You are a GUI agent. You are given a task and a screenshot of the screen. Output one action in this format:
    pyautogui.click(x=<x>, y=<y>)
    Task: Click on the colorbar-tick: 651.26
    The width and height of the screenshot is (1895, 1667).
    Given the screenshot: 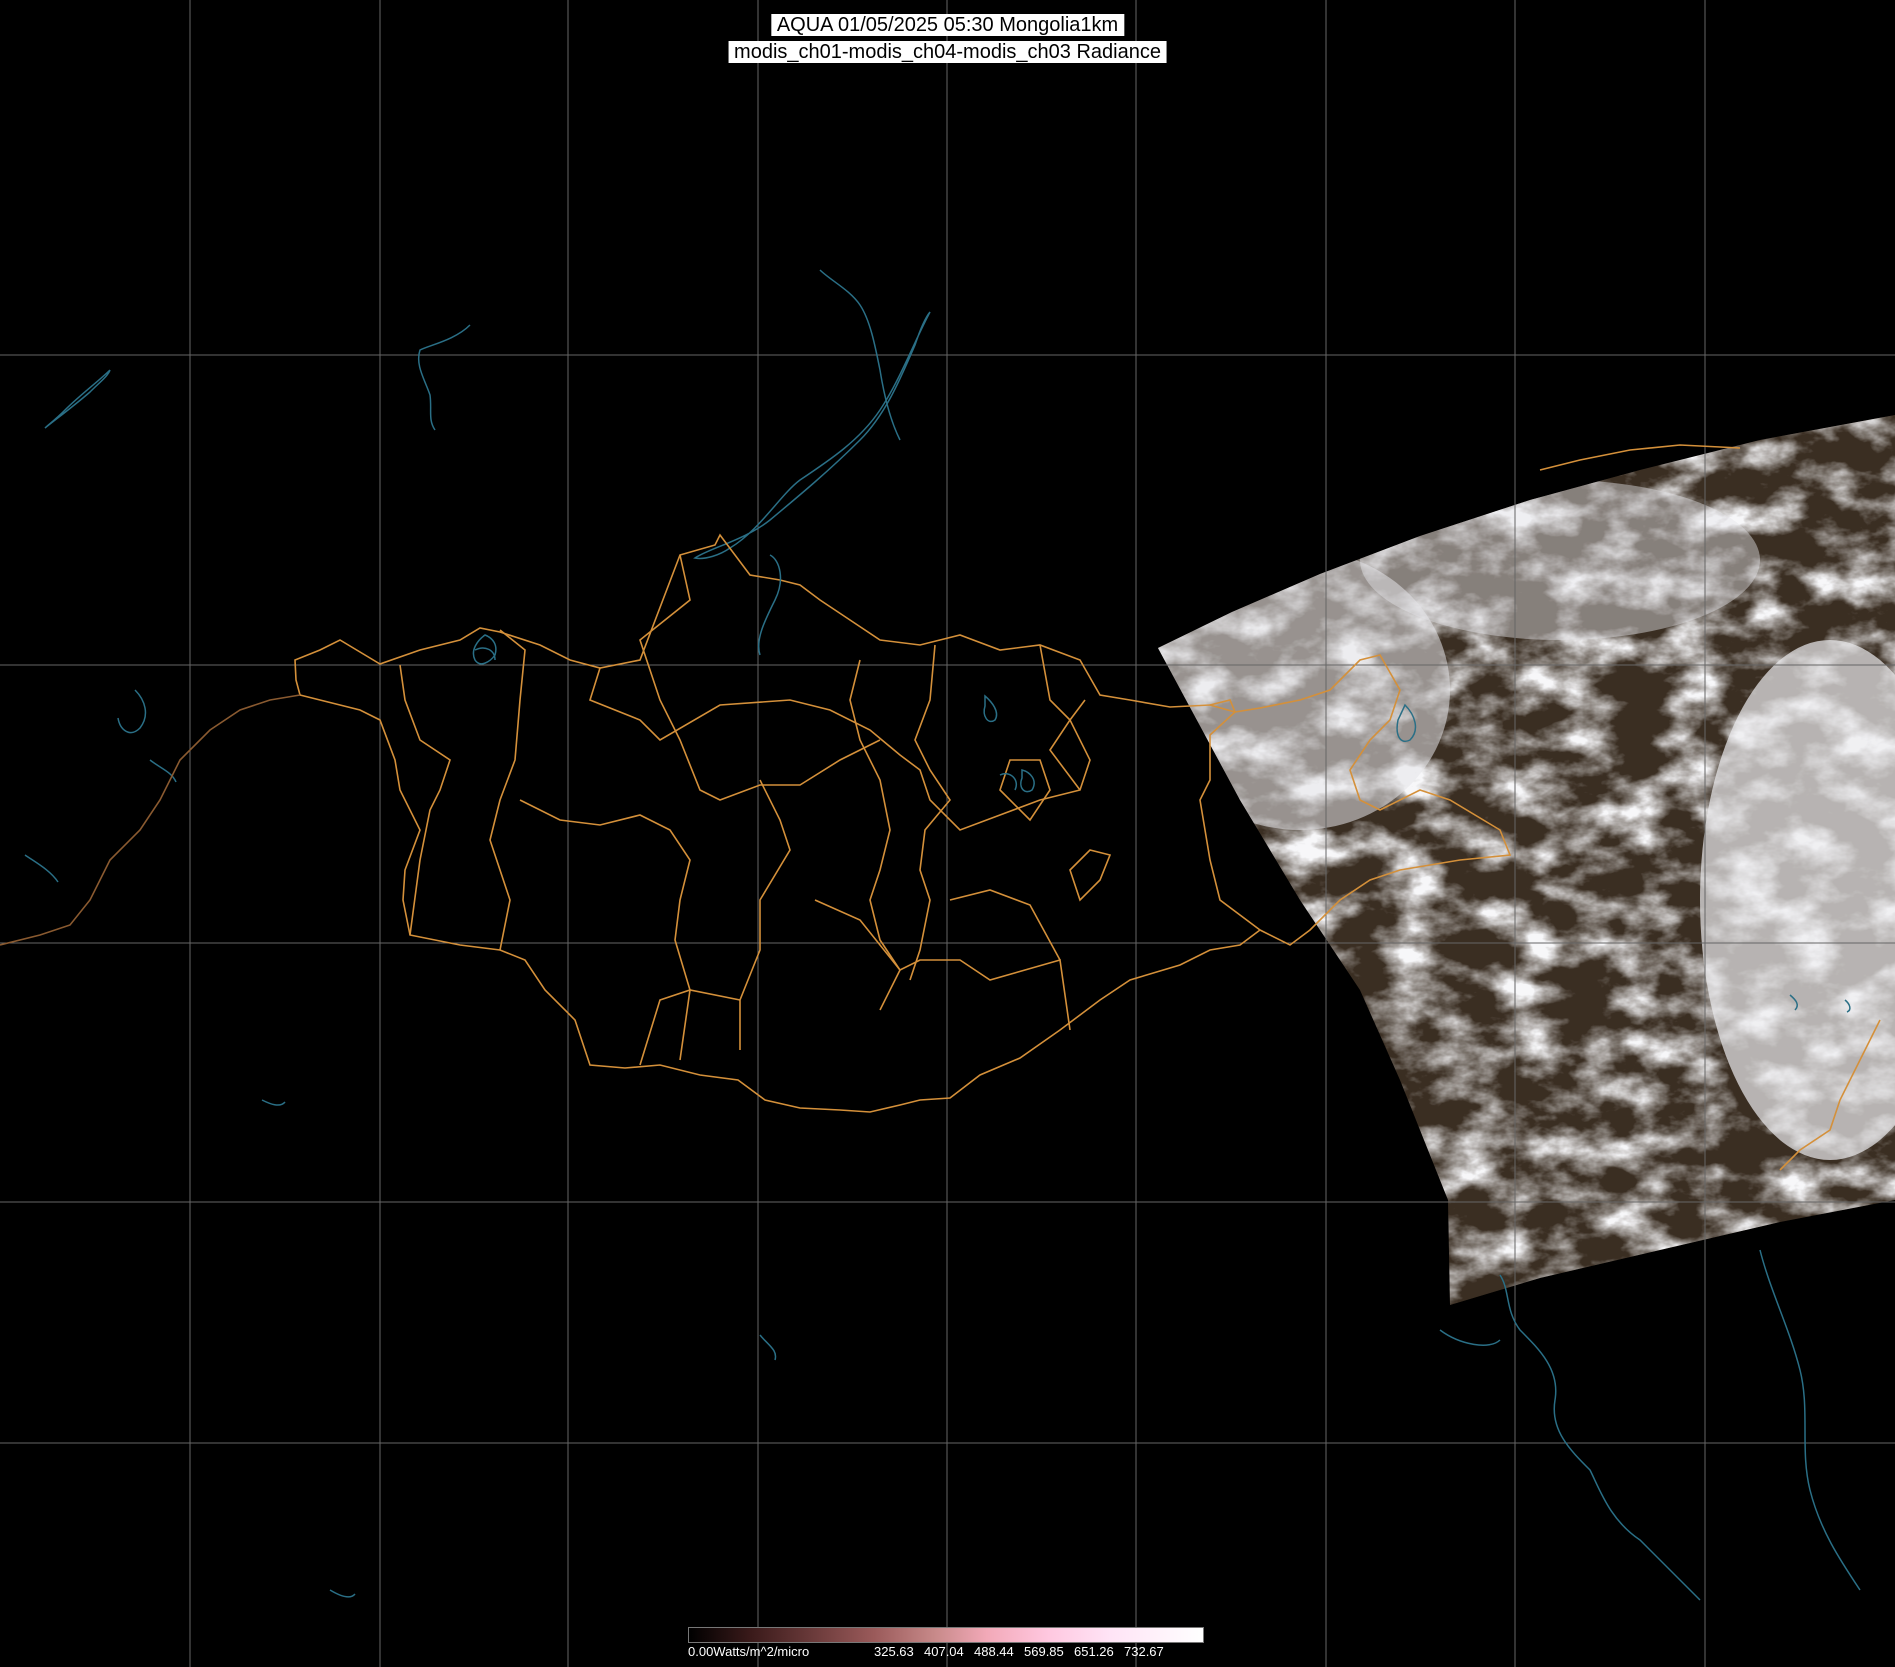 What is the action you would take?
    pyautogui.click(x=1094, y=1651)
    